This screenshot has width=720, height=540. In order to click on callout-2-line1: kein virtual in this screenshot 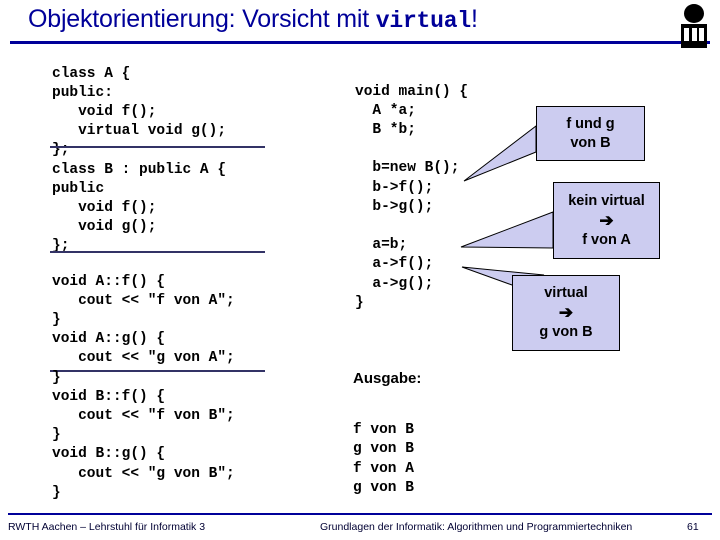, I will do `click(606, 200)`.